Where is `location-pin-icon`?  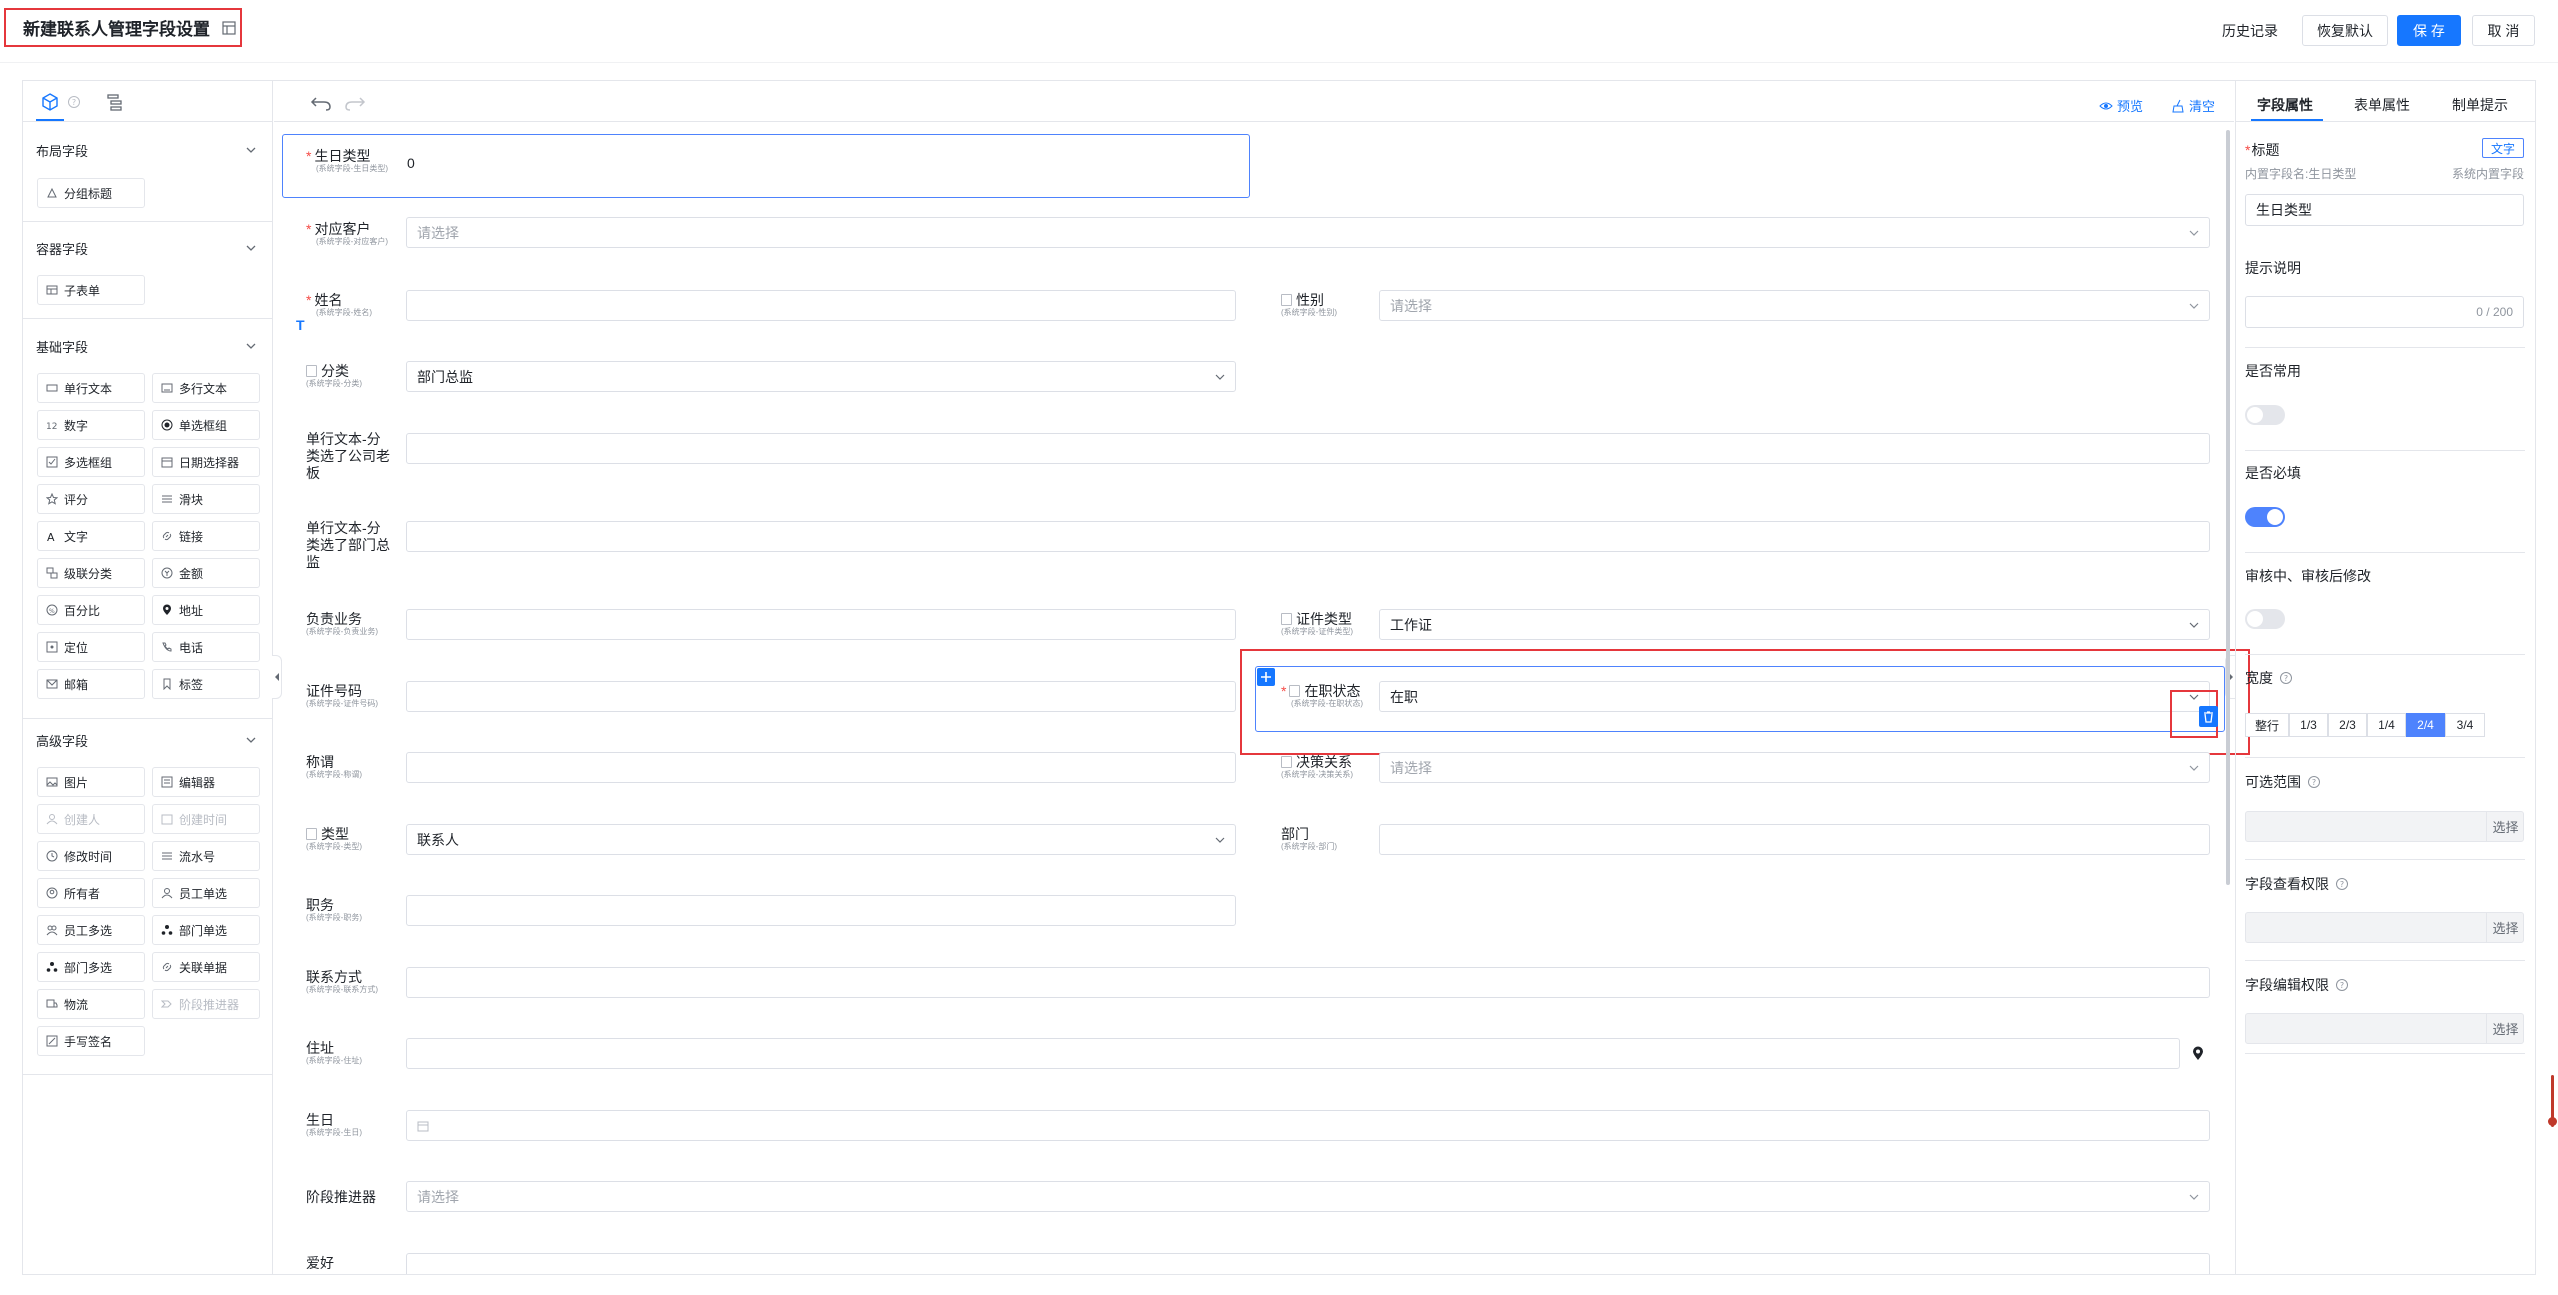
location-pin-icon is located at coordinates (2198, 1053).